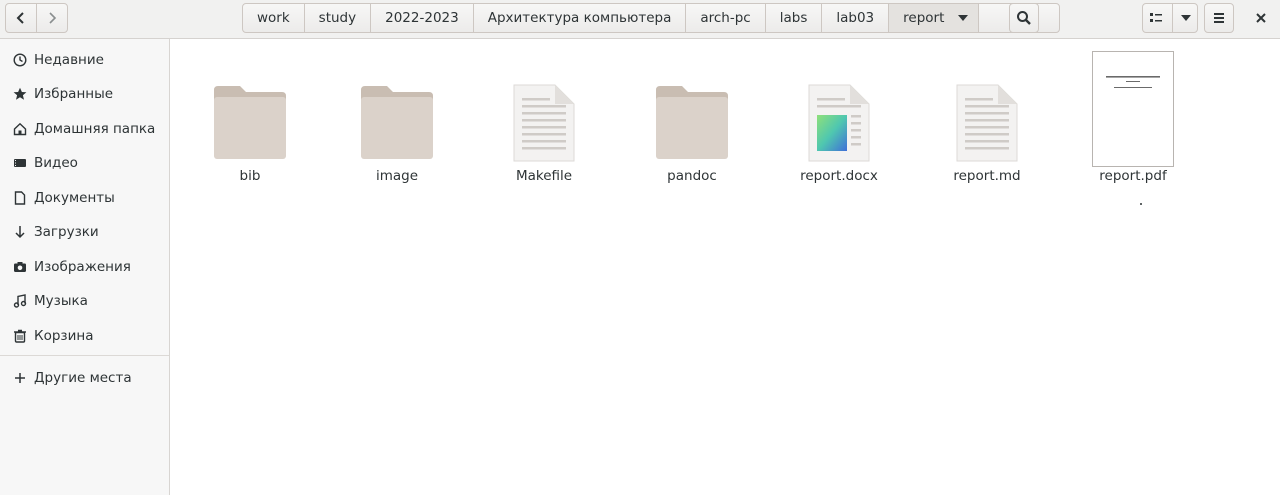 The height and width of the screenshot is (495, 1280). What do you see at coordinates (61, 301) in the screenshot?
I see `sidebar-item-label: Музыка` at bounding box center [61, 301].